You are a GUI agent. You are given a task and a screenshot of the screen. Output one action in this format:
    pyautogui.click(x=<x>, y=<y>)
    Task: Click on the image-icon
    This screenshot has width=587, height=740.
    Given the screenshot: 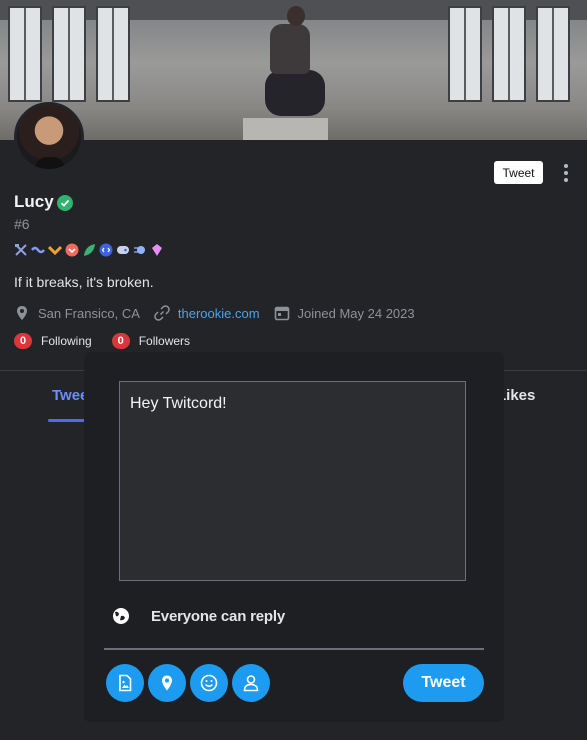 What is the action you would take?
    pyautogui.click(x=125, y=683)
    